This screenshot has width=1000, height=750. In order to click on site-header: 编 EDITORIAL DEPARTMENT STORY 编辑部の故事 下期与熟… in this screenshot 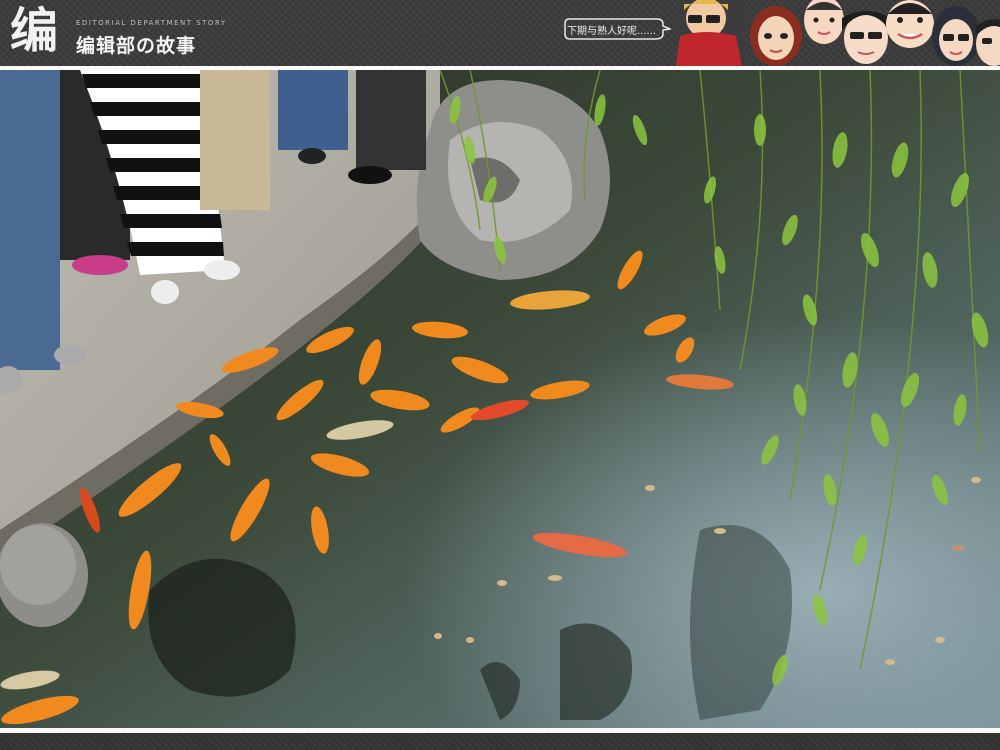, I will do `click(500, 33)`.